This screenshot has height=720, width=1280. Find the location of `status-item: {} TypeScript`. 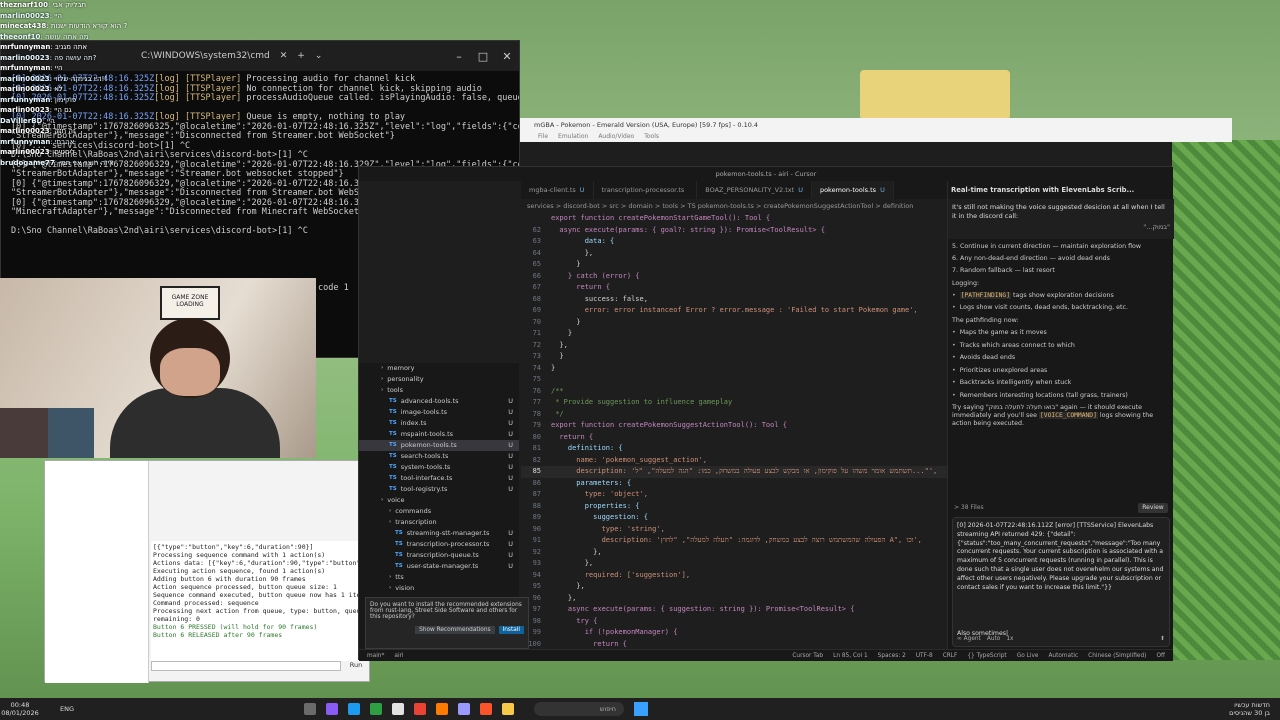

status-item: {} TypeScript is located at coordinates (986, 656).